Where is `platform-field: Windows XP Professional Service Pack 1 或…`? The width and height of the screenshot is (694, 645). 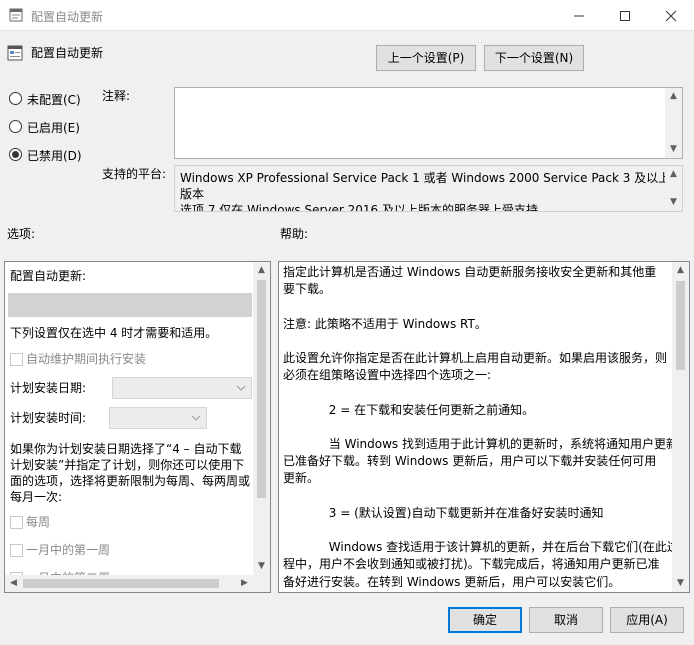
platform-field: Windows XP Professional Service Pack 1 或… is located at coordinates (428, 188).